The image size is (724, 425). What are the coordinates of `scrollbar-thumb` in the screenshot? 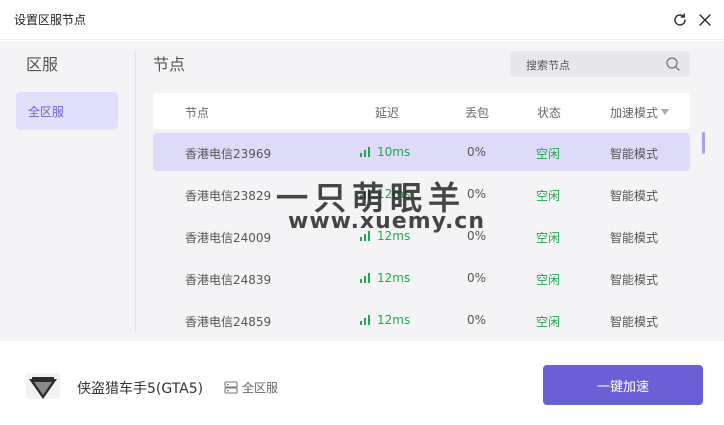 It's located at (703, 143).